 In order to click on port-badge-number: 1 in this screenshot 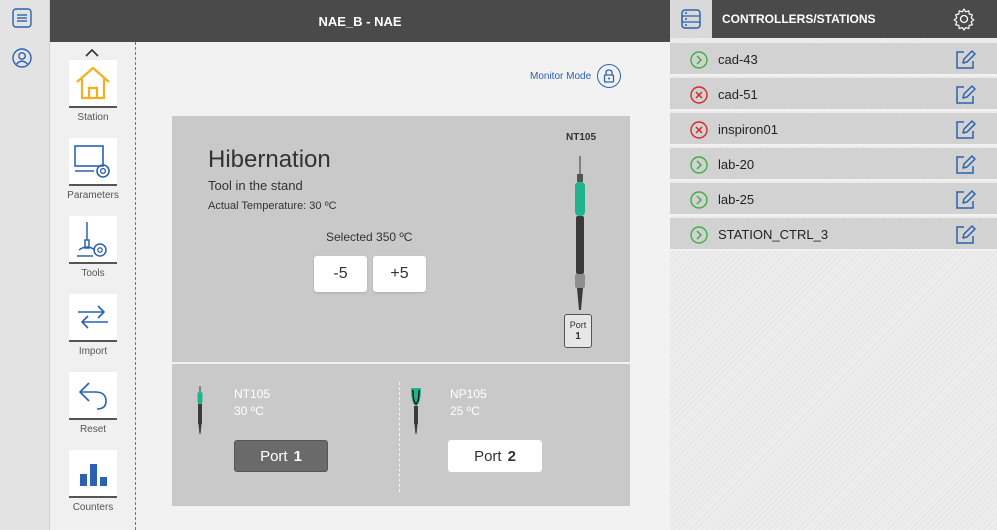, I will do `click(578, 336)`.